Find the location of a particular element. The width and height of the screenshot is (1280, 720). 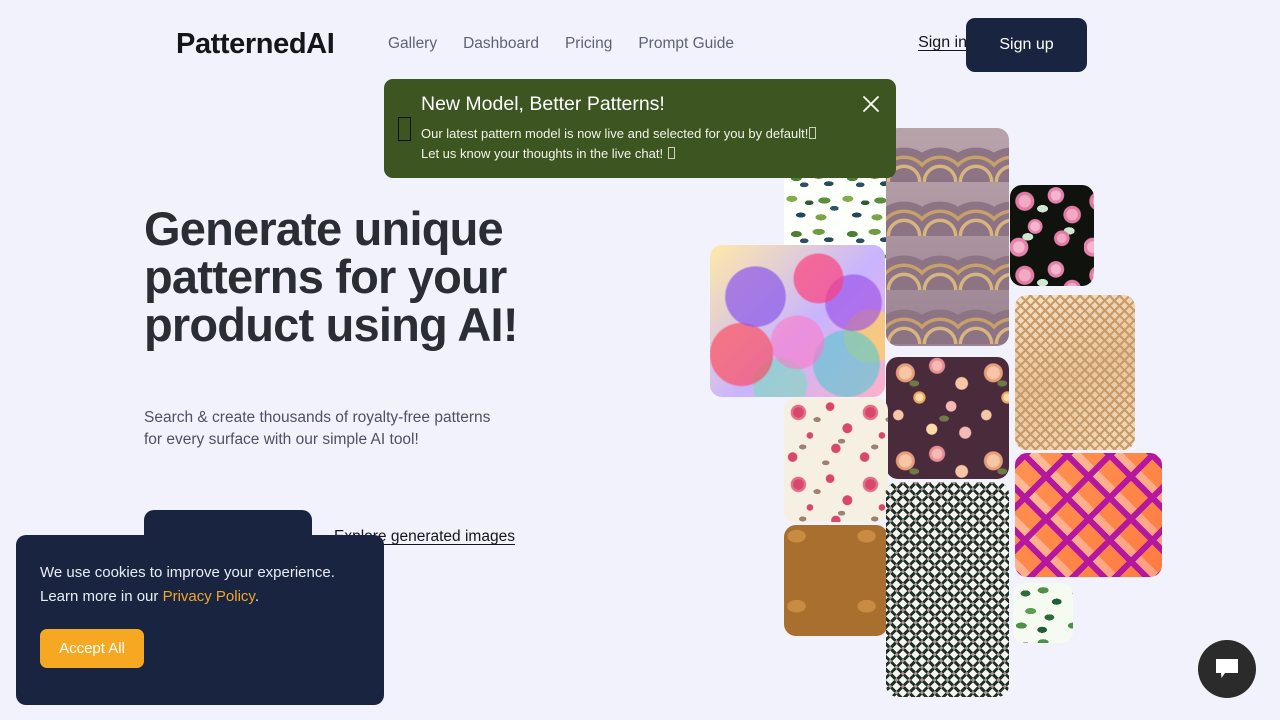

chat-widget-button is located at coordinates (1227, 669).